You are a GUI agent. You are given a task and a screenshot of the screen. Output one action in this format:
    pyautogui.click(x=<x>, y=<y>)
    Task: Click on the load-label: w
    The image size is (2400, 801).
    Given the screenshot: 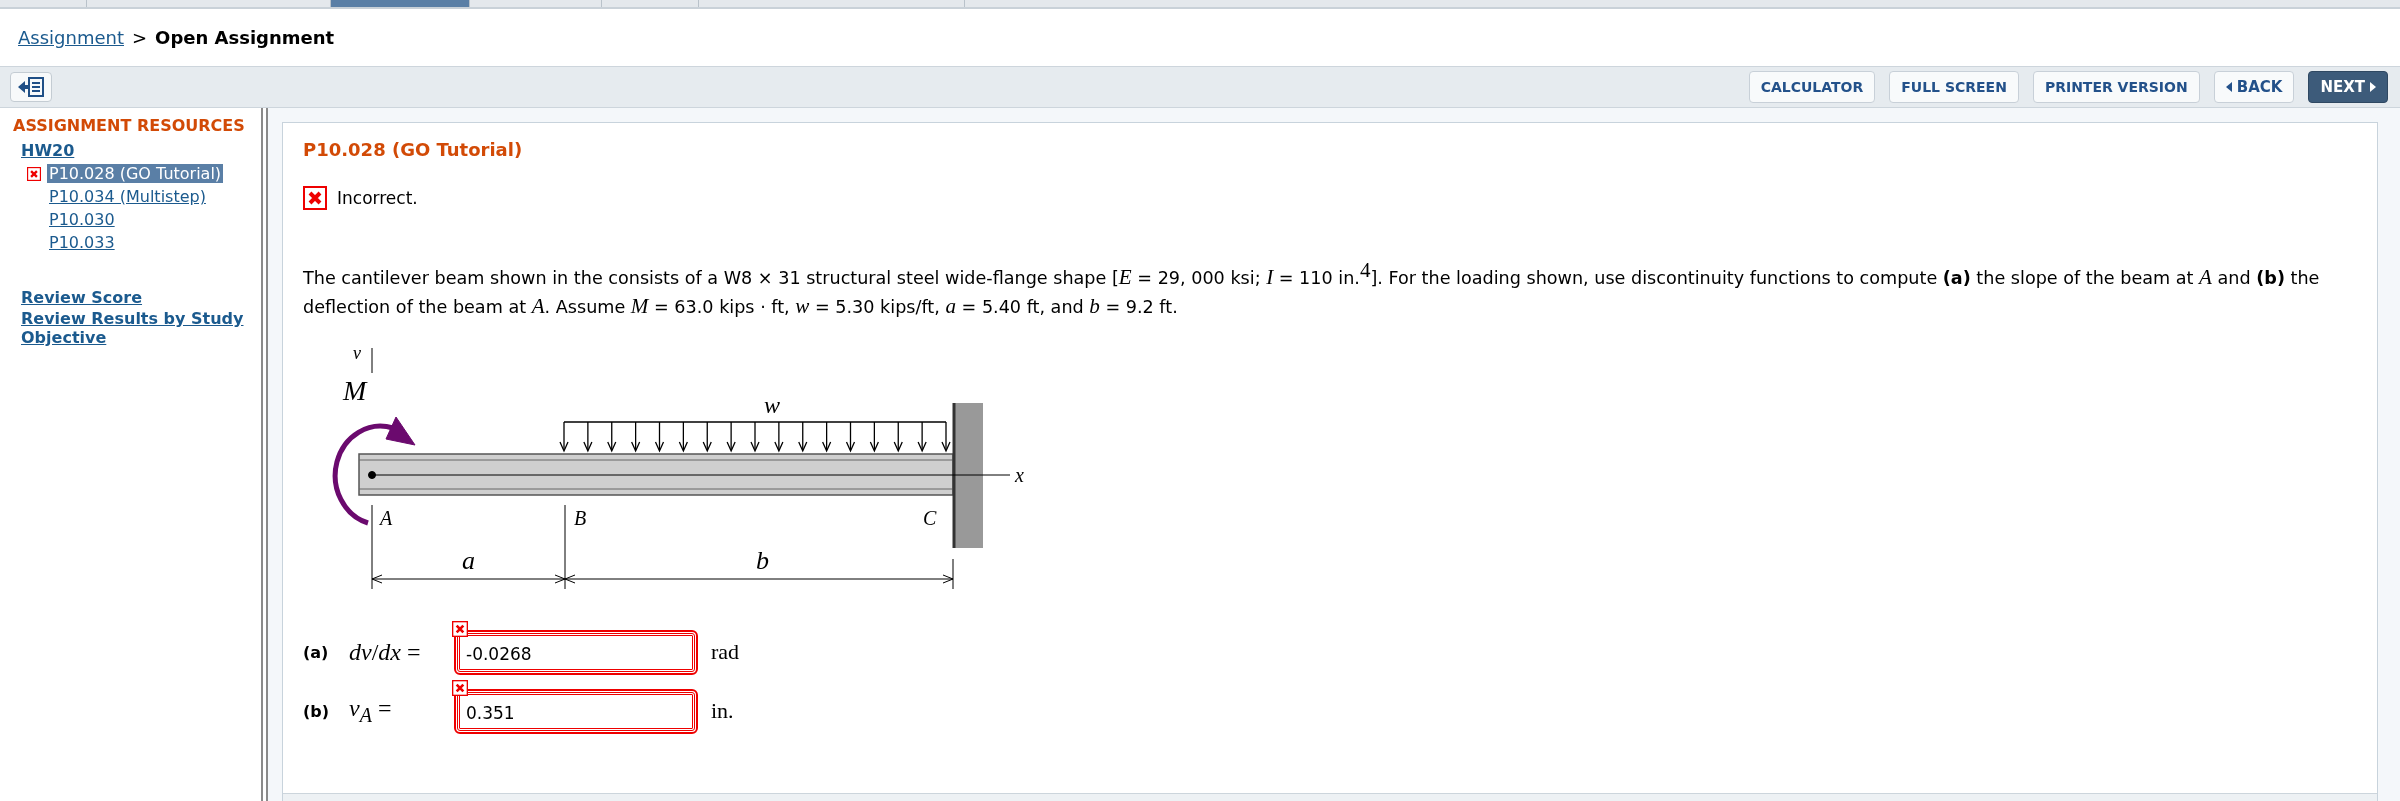 What is the action you would take?
    pyautogui.click(x=772, y=404)
    